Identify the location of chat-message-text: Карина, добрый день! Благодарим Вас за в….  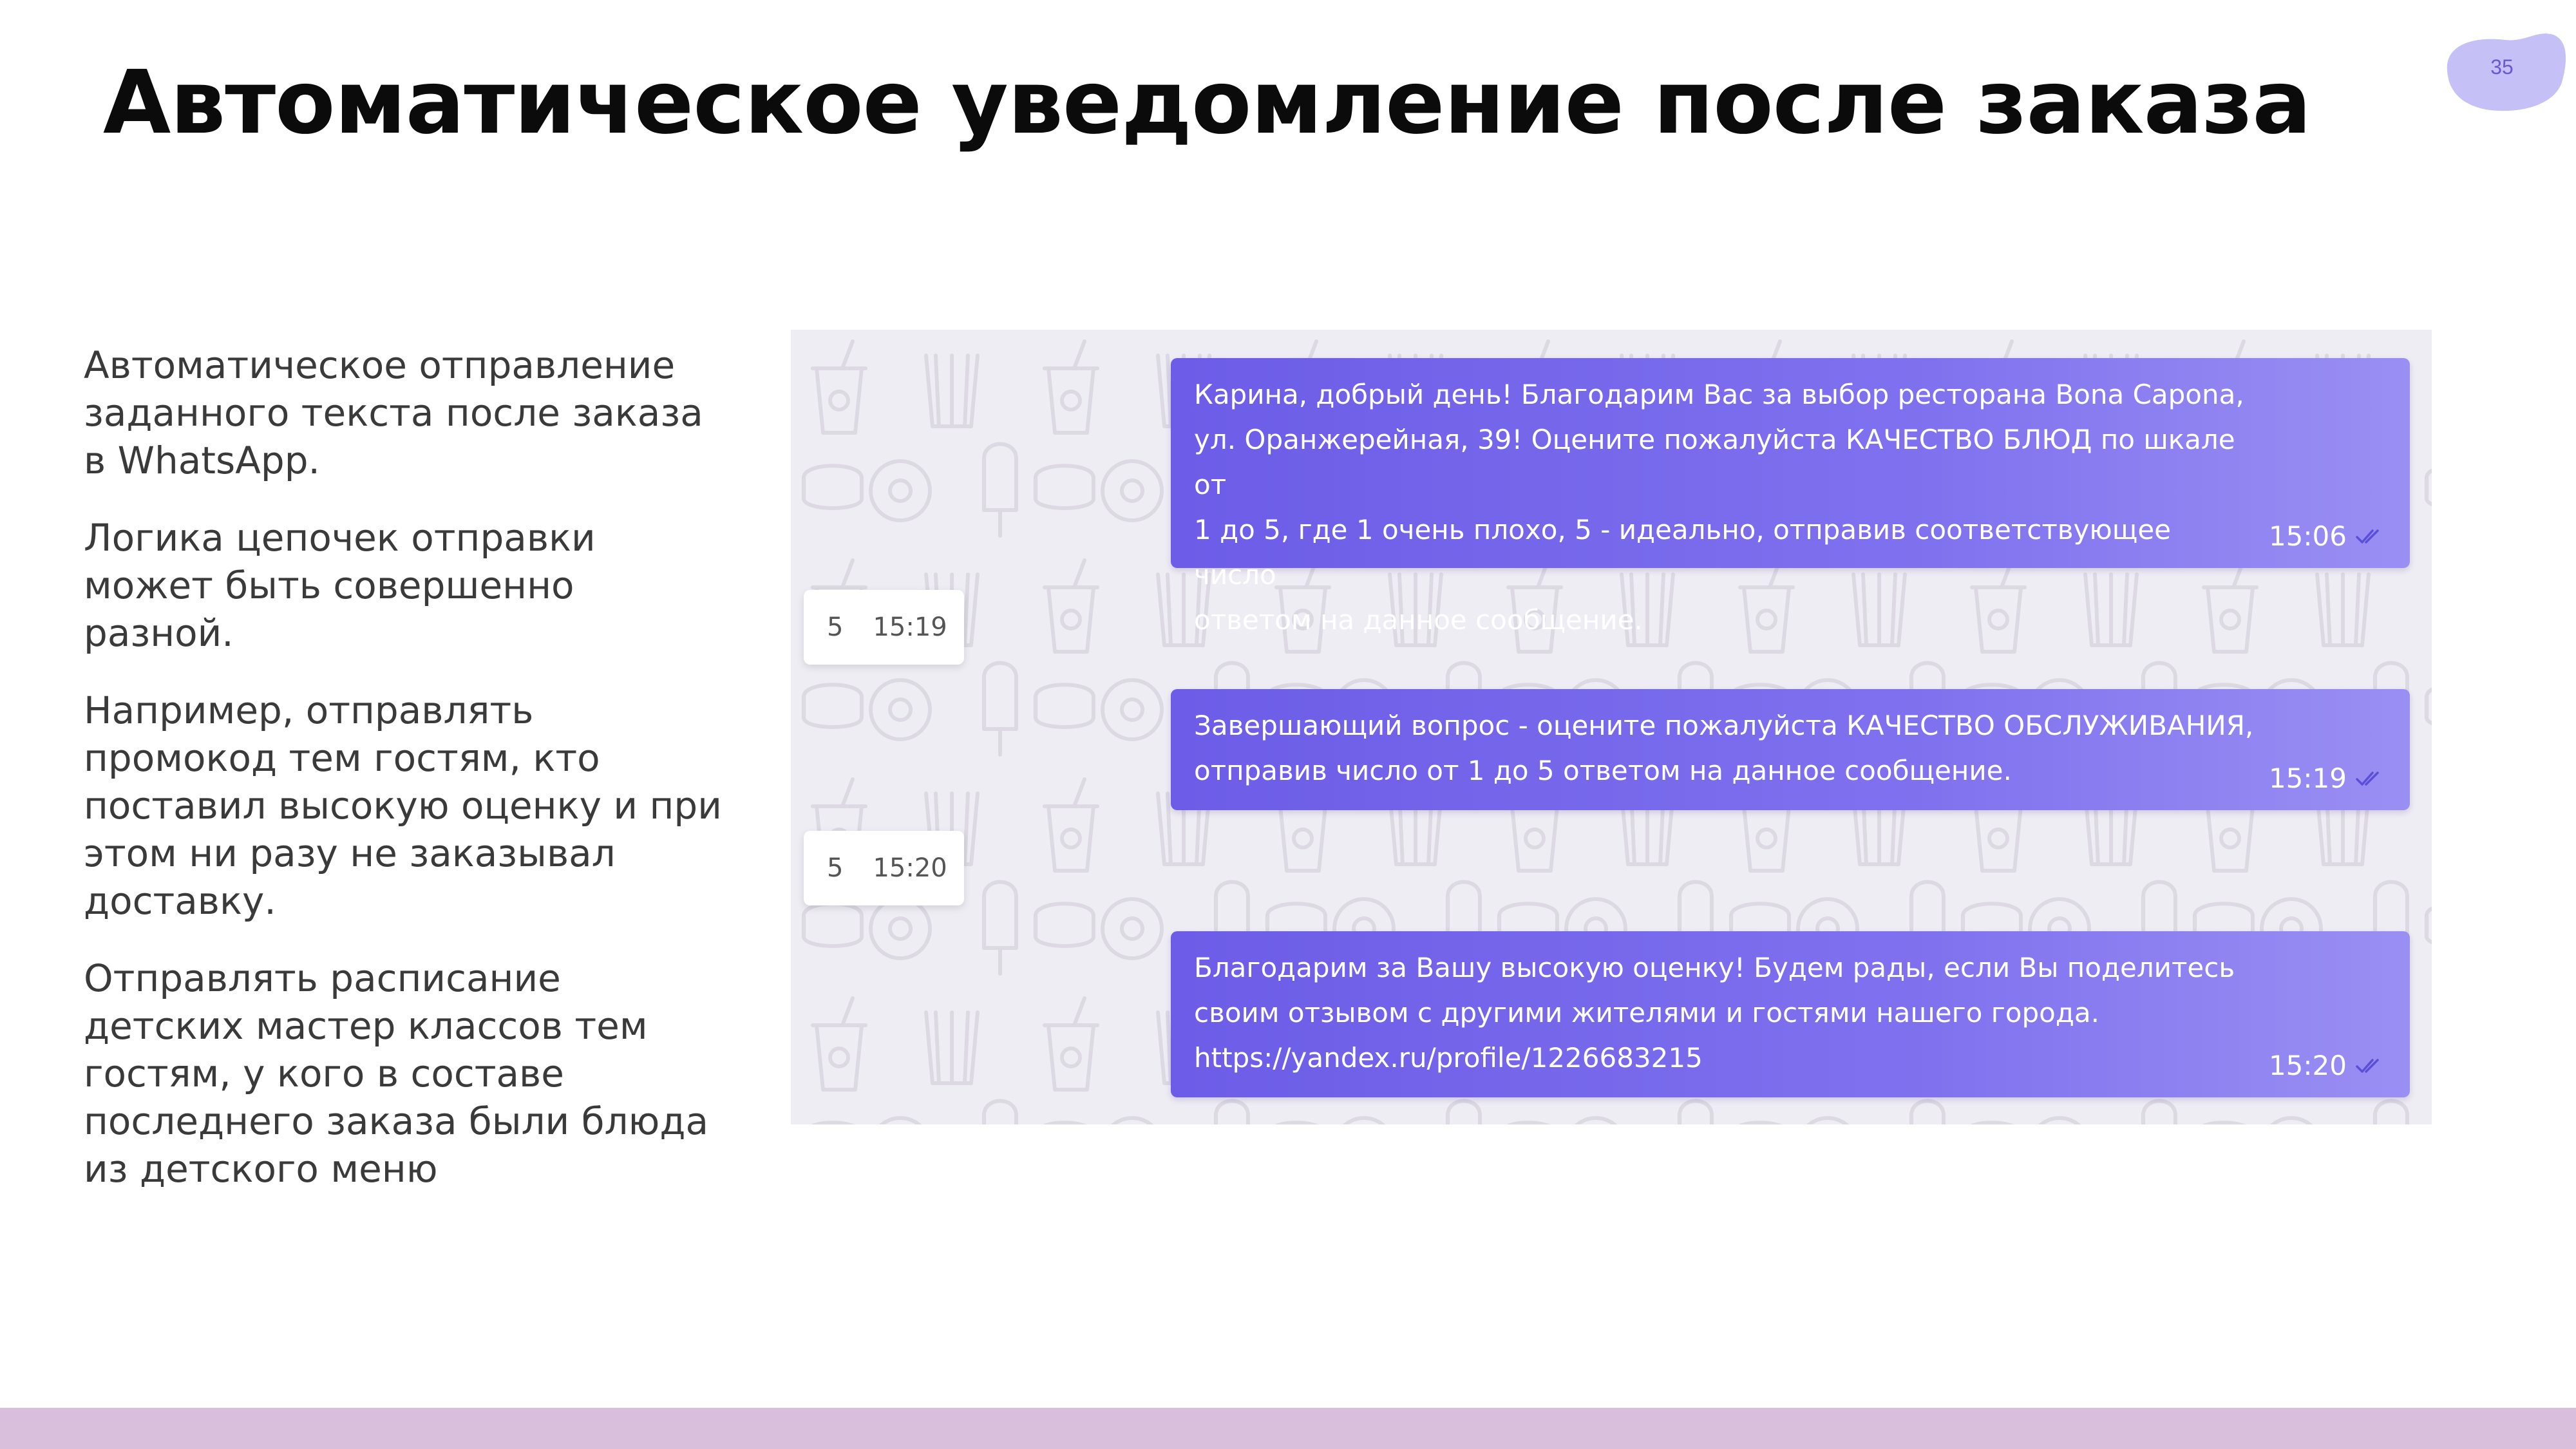
(1719, 508).